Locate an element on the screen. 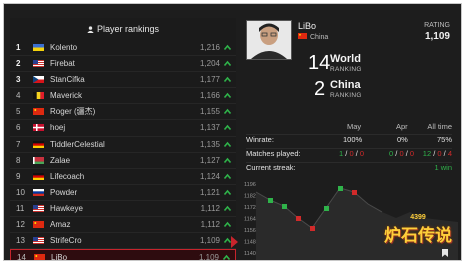  ranking-row-name: Roger (疆杰) is located at coordinates (73, 112).